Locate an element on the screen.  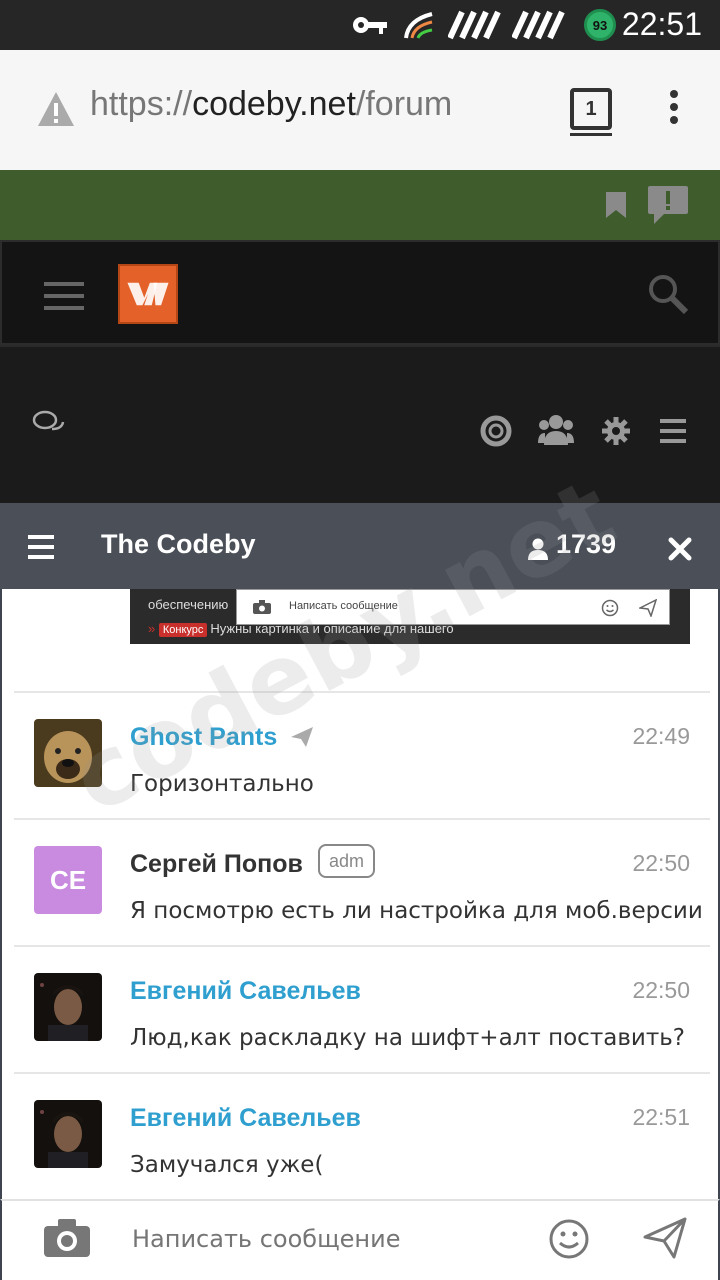
chat-header: The Codeby 1739 is located at coordinates (360, 546).